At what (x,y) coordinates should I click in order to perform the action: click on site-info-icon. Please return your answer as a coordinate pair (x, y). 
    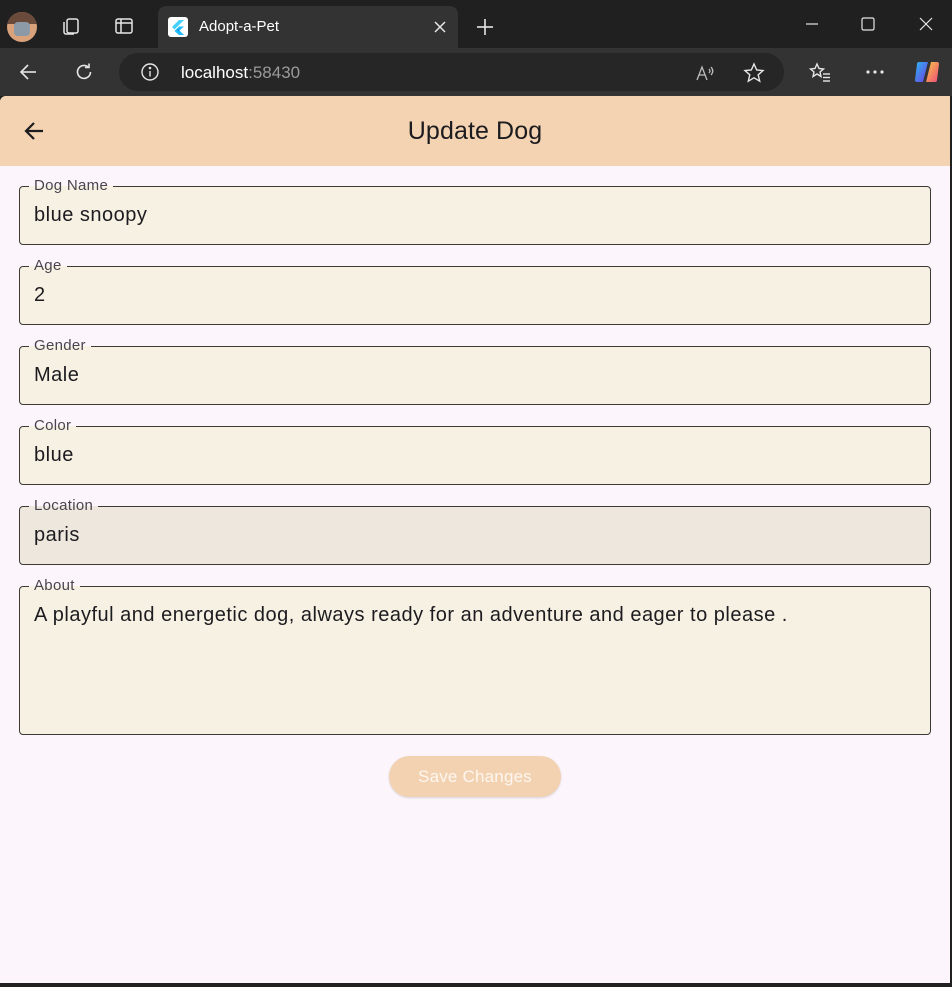
    Looking at the image, I should click on (150, 72).